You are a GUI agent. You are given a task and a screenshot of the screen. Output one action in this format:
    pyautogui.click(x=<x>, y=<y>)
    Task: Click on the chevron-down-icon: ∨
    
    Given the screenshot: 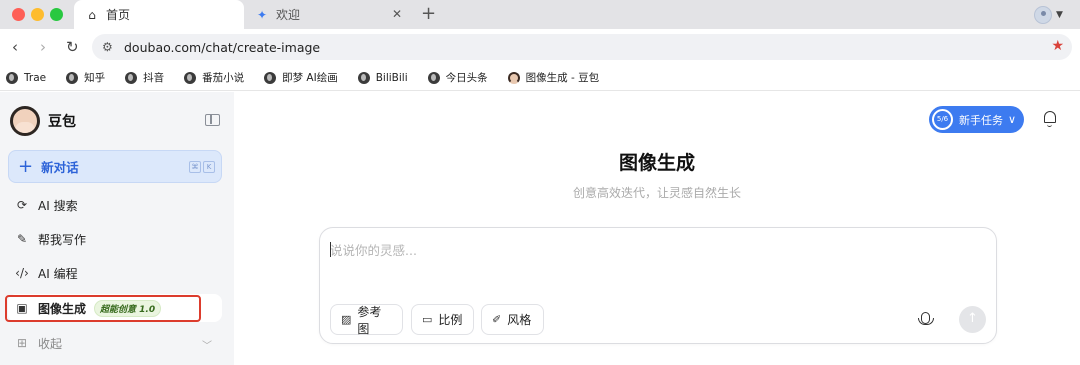 What is the action you would take?
    pyautogui.click(x=1012, y=119)
    